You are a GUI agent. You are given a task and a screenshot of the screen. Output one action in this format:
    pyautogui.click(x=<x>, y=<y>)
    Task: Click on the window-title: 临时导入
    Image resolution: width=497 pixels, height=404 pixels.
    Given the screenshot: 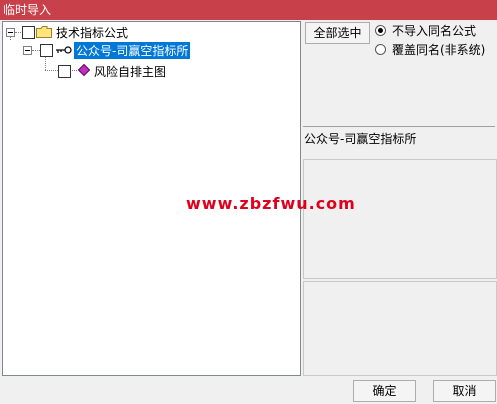 What is the action you would take?
    pyautogui.click(x=27, y=10)
    